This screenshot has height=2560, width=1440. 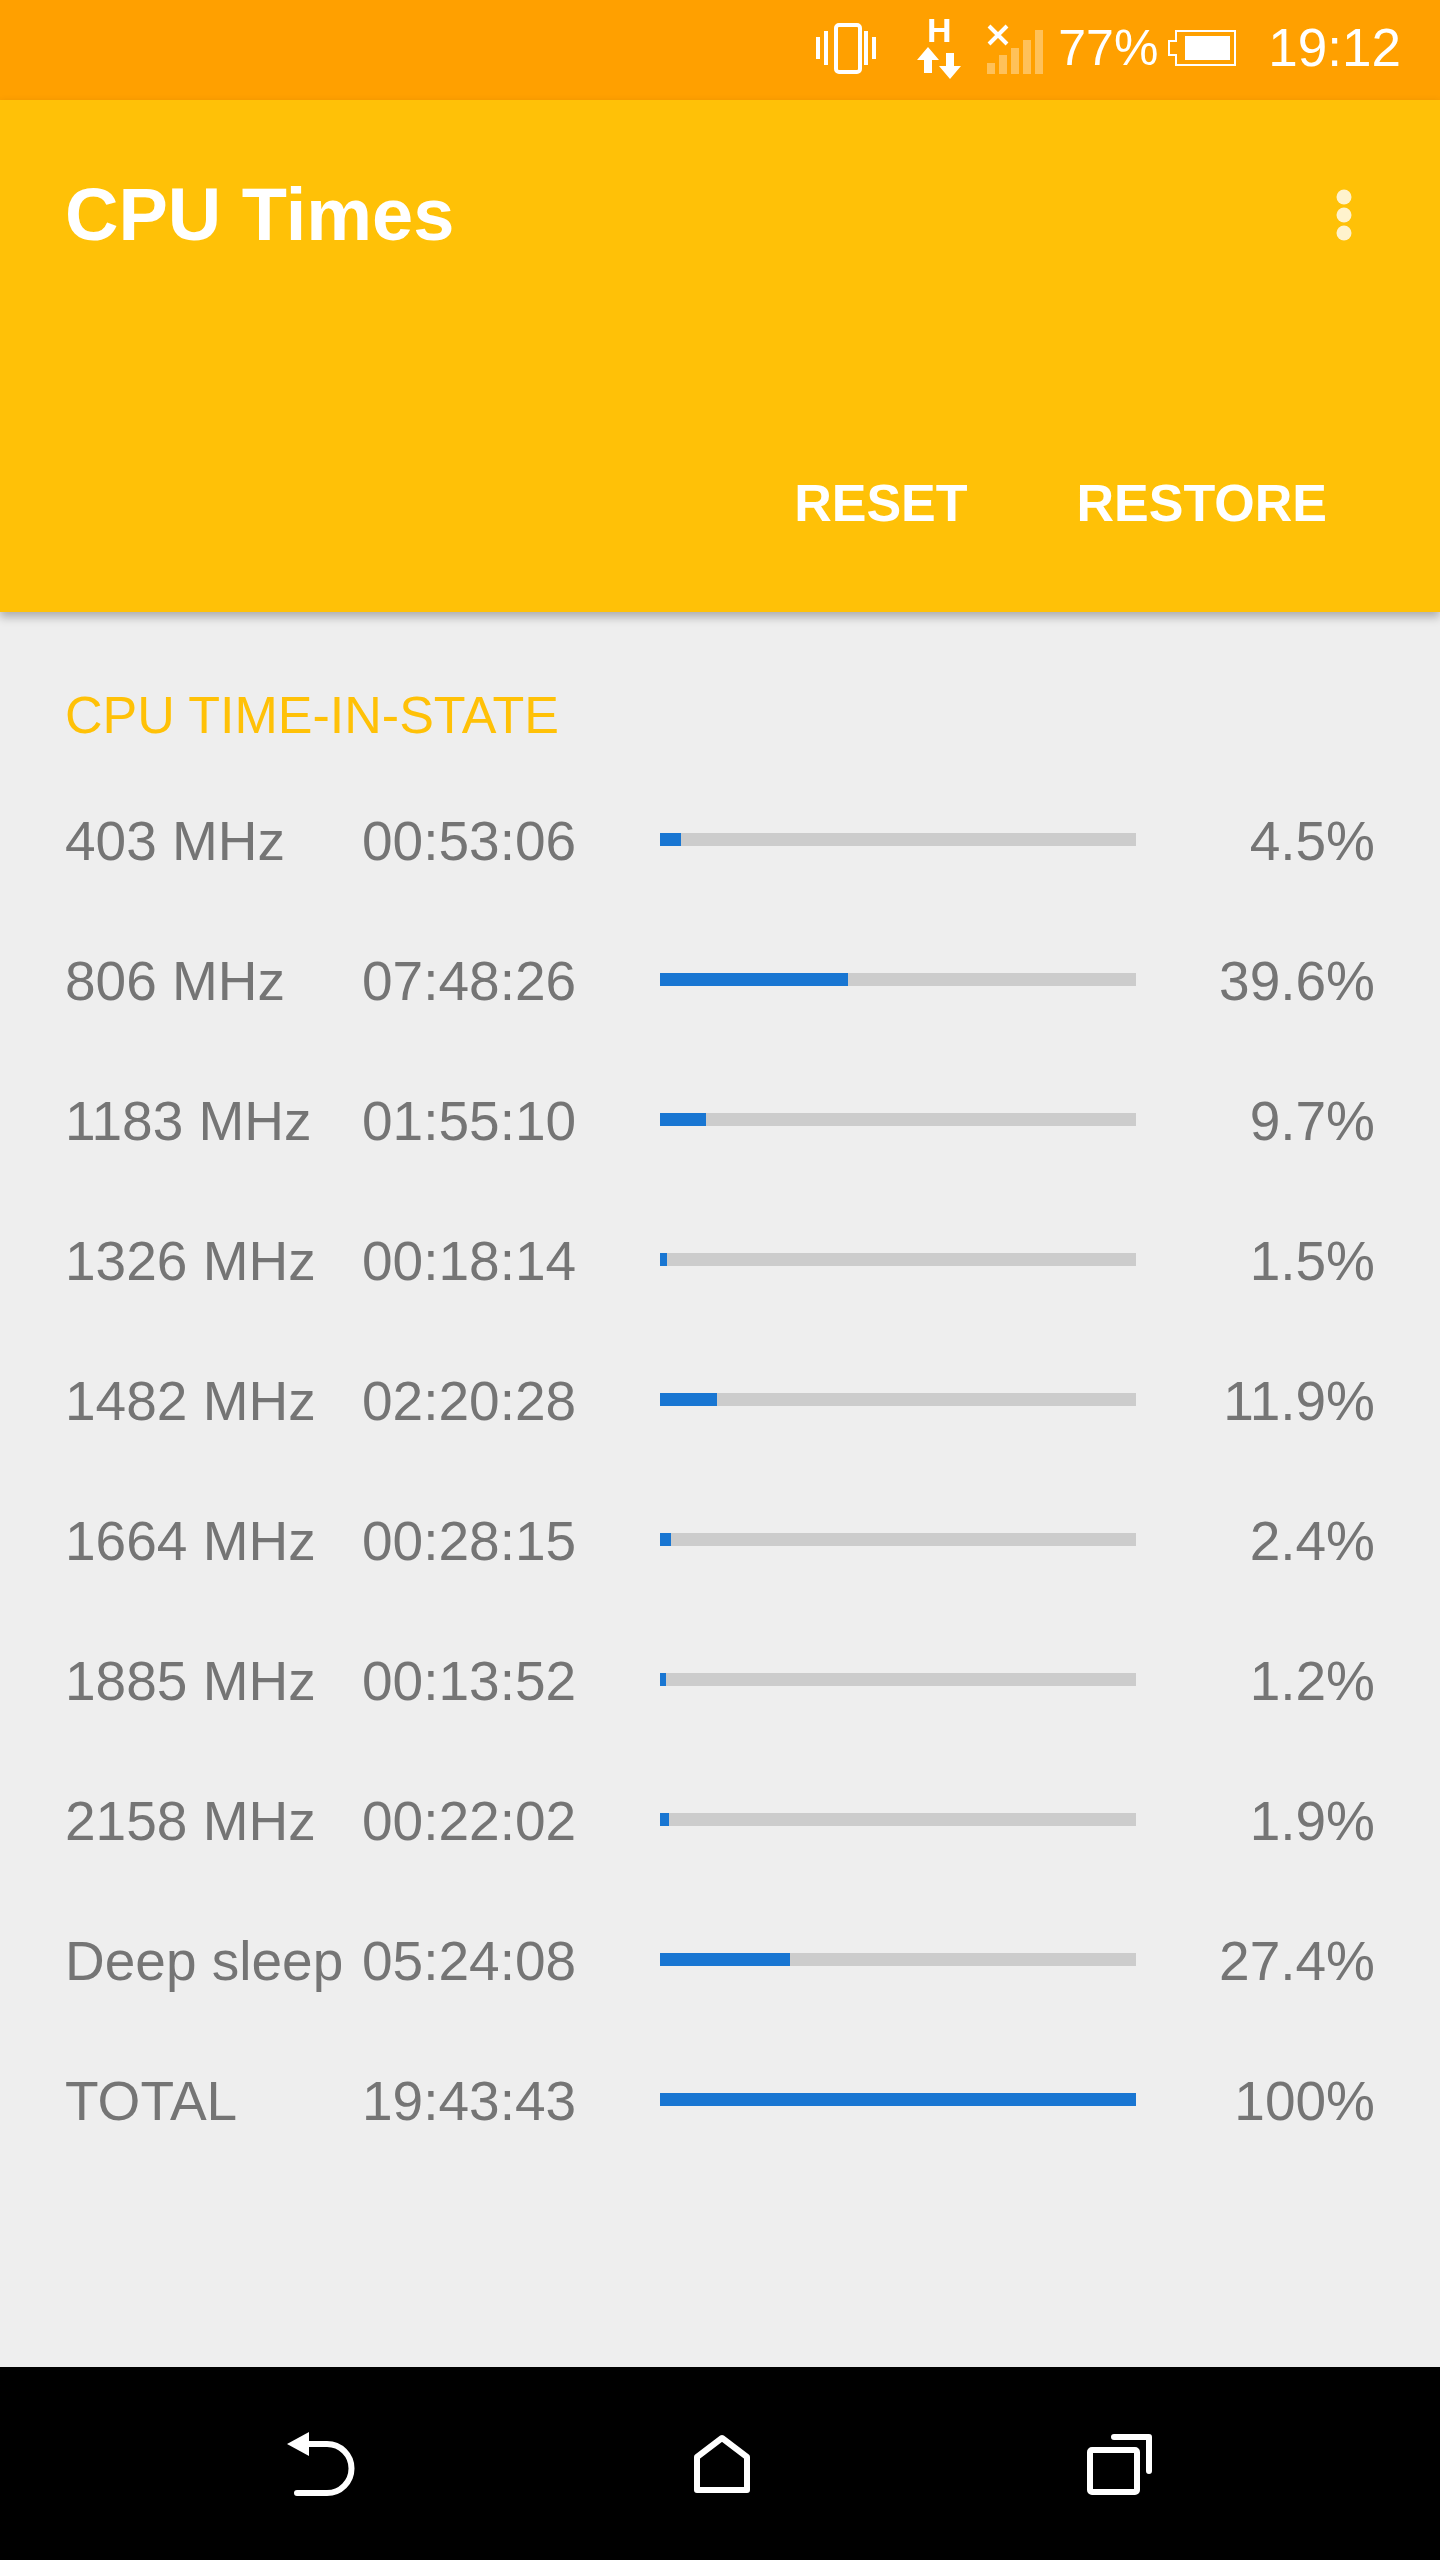 I want to click on state-name: 806 MHz, so click(x=176, y=981).